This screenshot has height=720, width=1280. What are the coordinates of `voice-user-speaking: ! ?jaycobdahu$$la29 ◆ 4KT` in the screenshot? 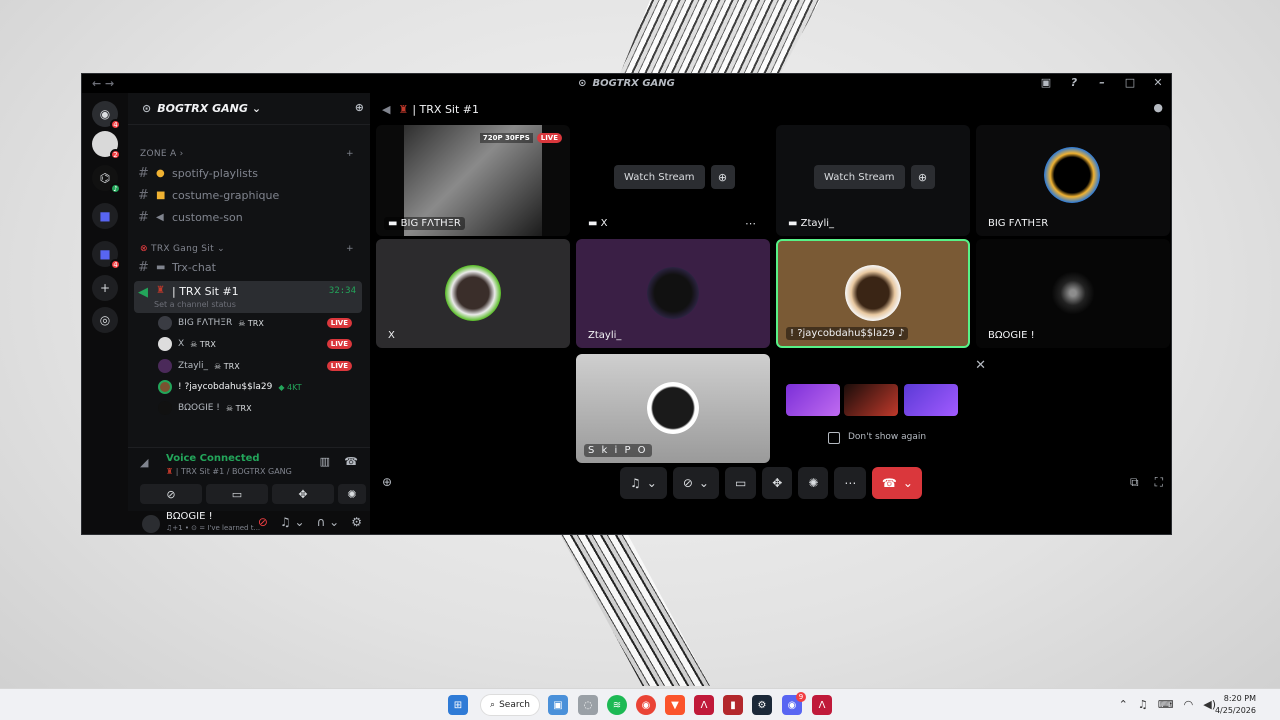 It's located at (258, 387).